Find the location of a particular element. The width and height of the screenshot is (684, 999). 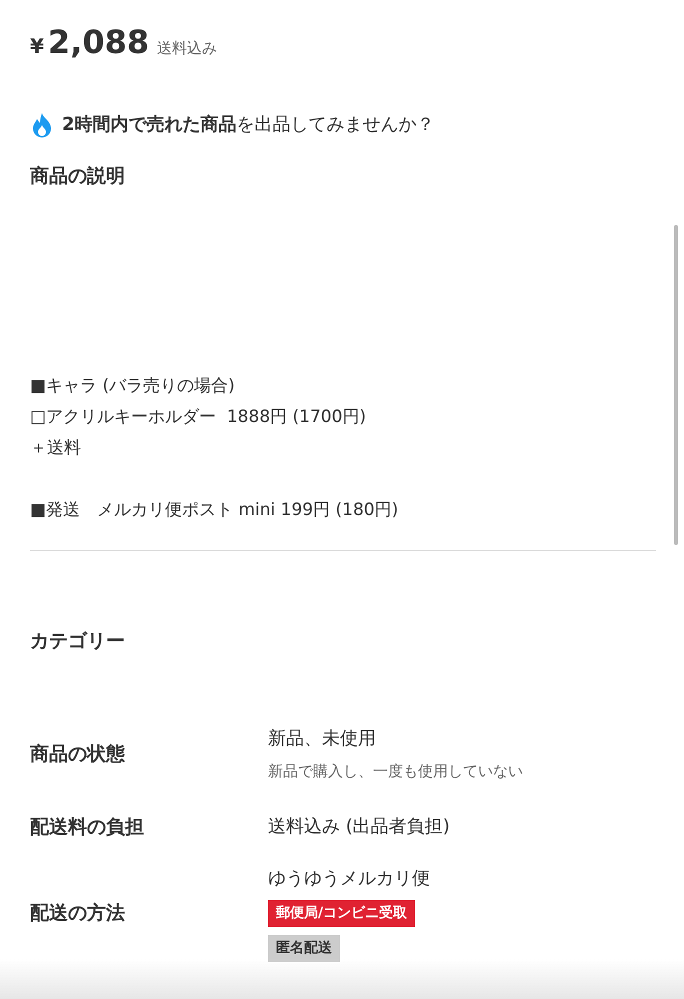

detail-label: 配送料の負担 is located at coordinates (87, 827).